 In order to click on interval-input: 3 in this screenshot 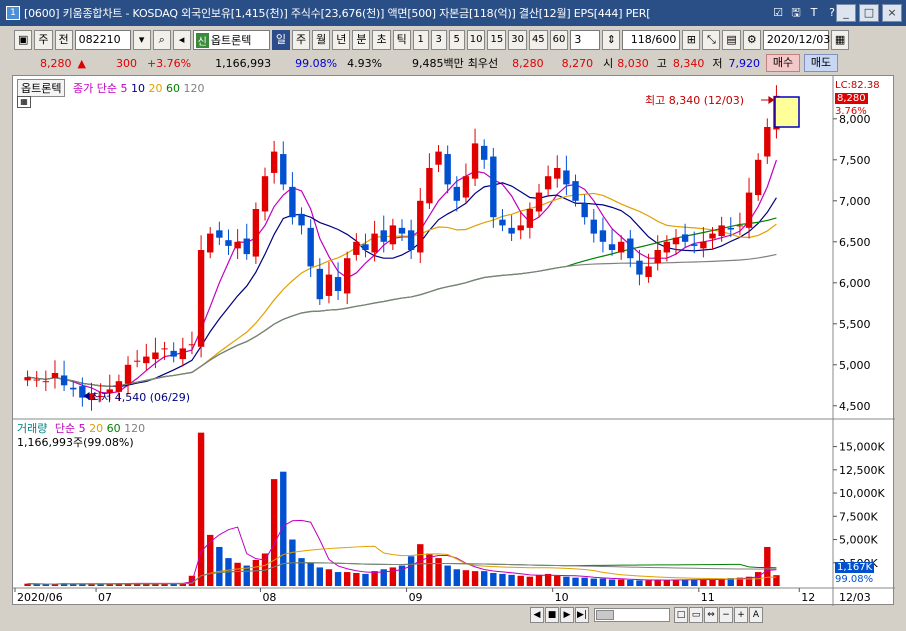, I will do `click(585, 40)`.